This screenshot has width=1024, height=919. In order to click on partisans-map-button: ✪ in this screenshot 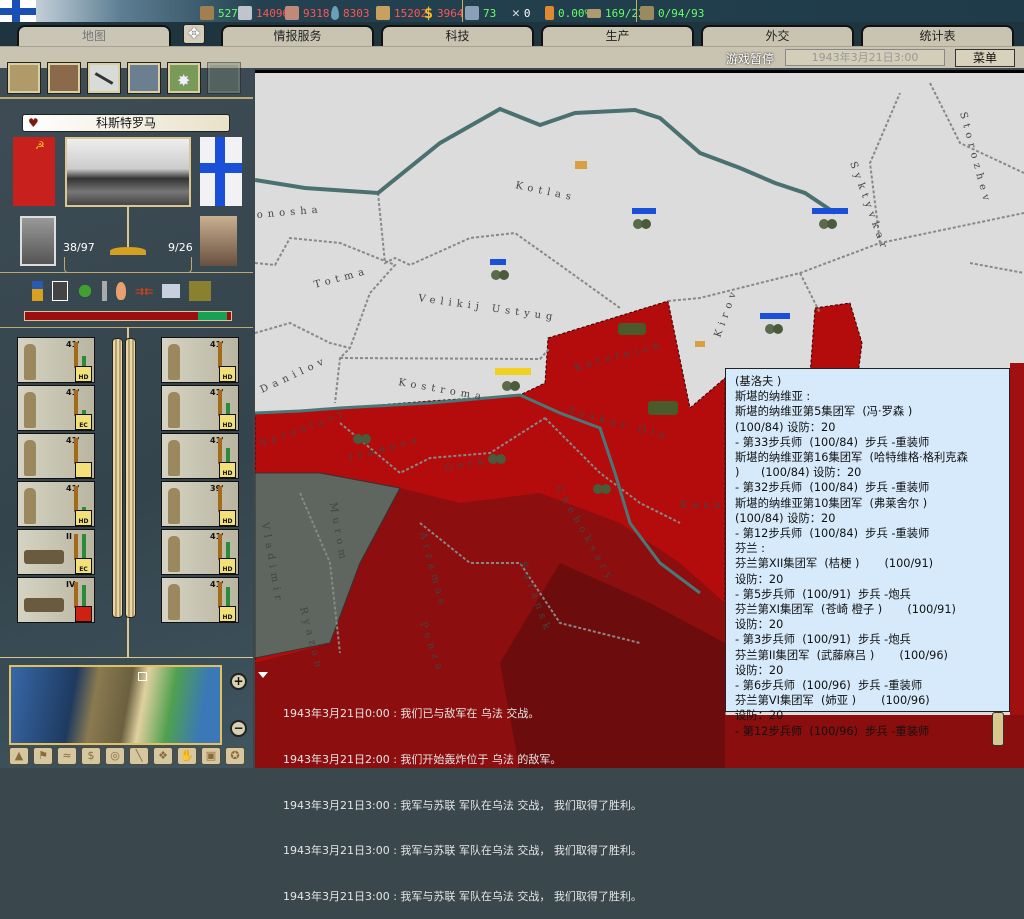, I will do `click(235, 756)`.